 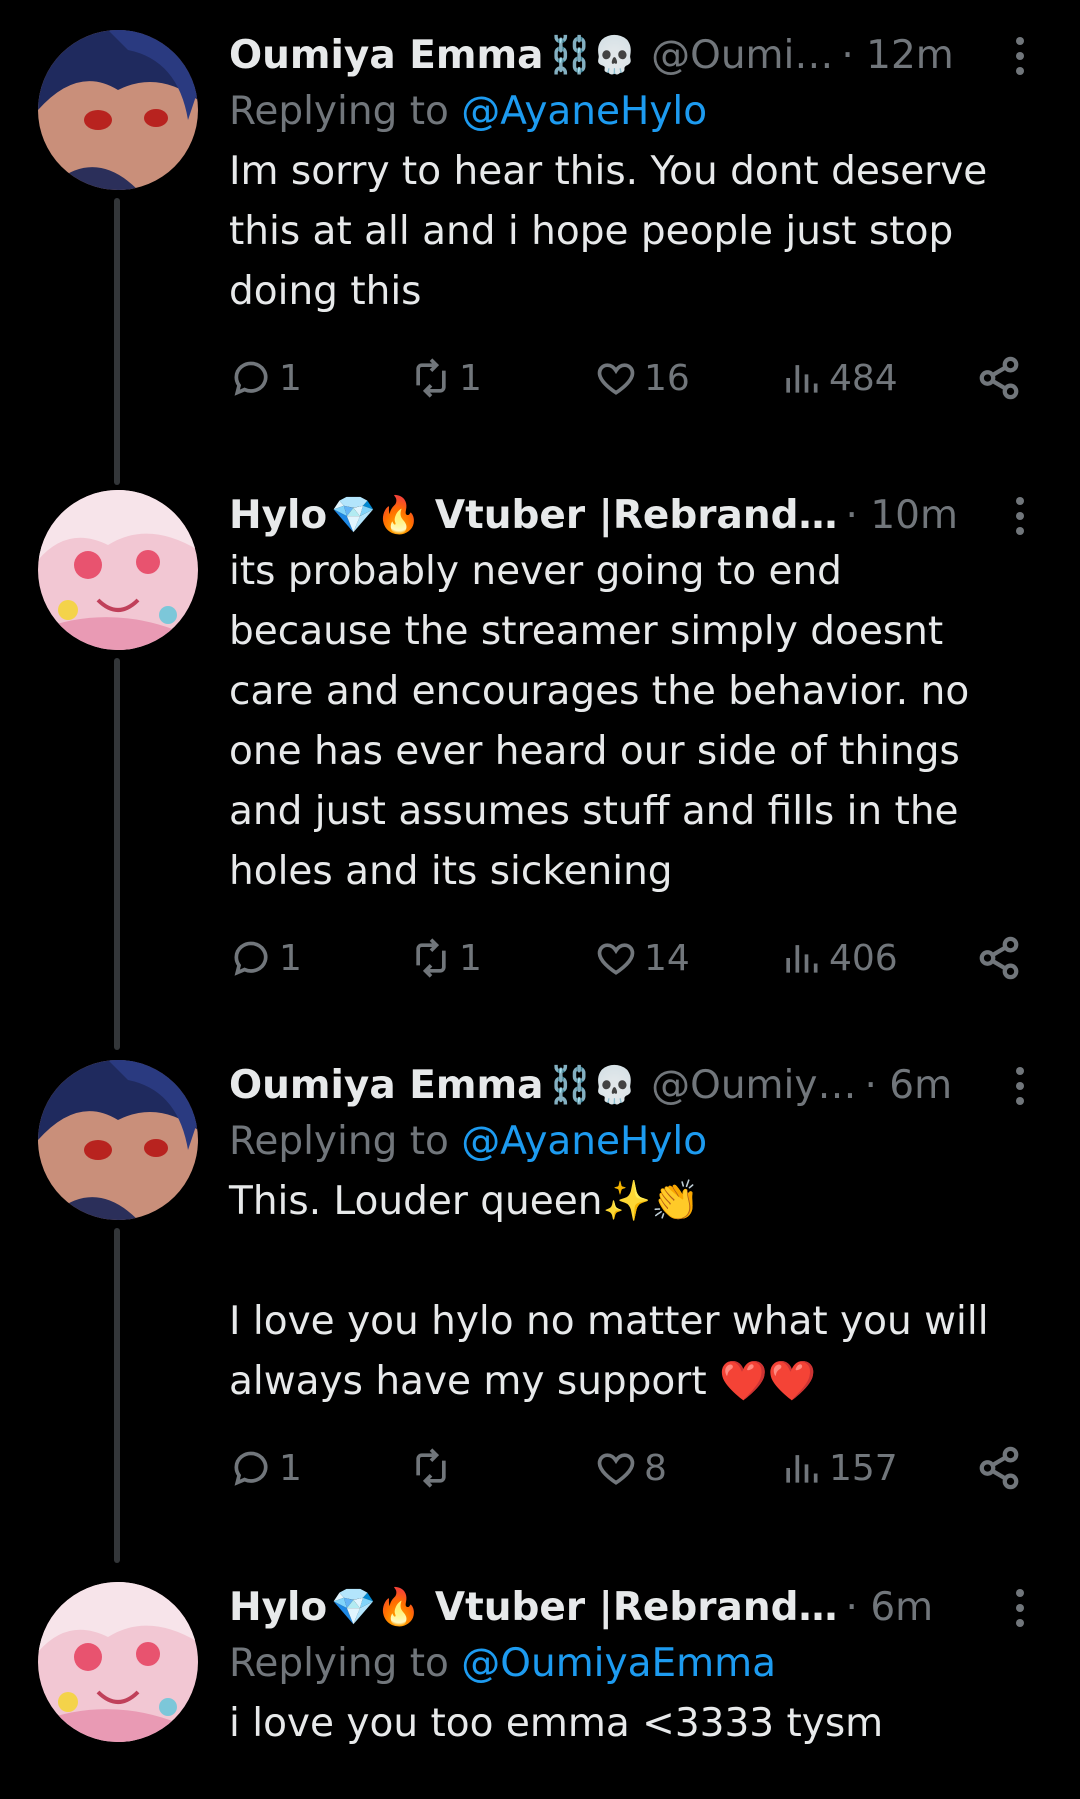 I want to click on view-count: 157, so click(x=863, y=1468).